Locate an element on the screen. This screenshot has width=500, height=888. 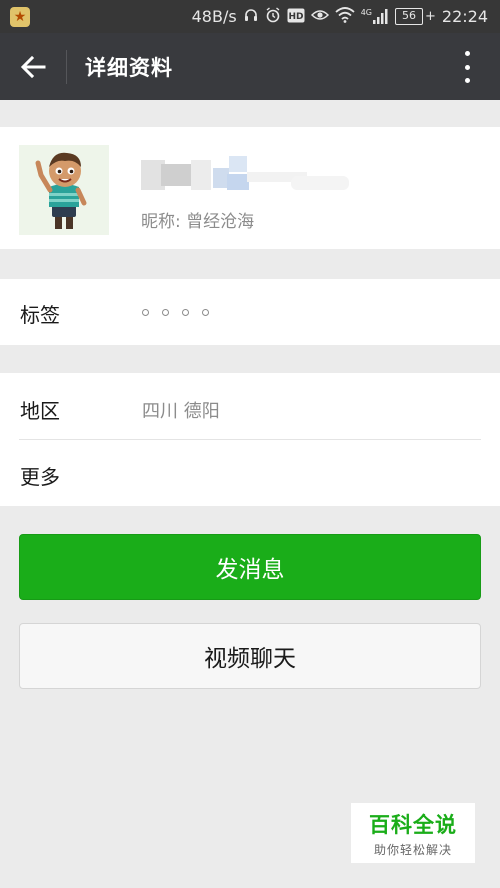
alarm-icon is located at coordinates (273, 16).